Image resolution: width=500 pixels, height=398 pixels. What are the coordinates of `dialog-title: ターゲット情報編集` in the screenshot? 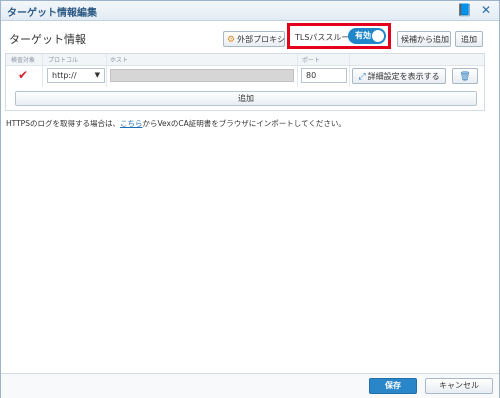 It's located at (52, 13).